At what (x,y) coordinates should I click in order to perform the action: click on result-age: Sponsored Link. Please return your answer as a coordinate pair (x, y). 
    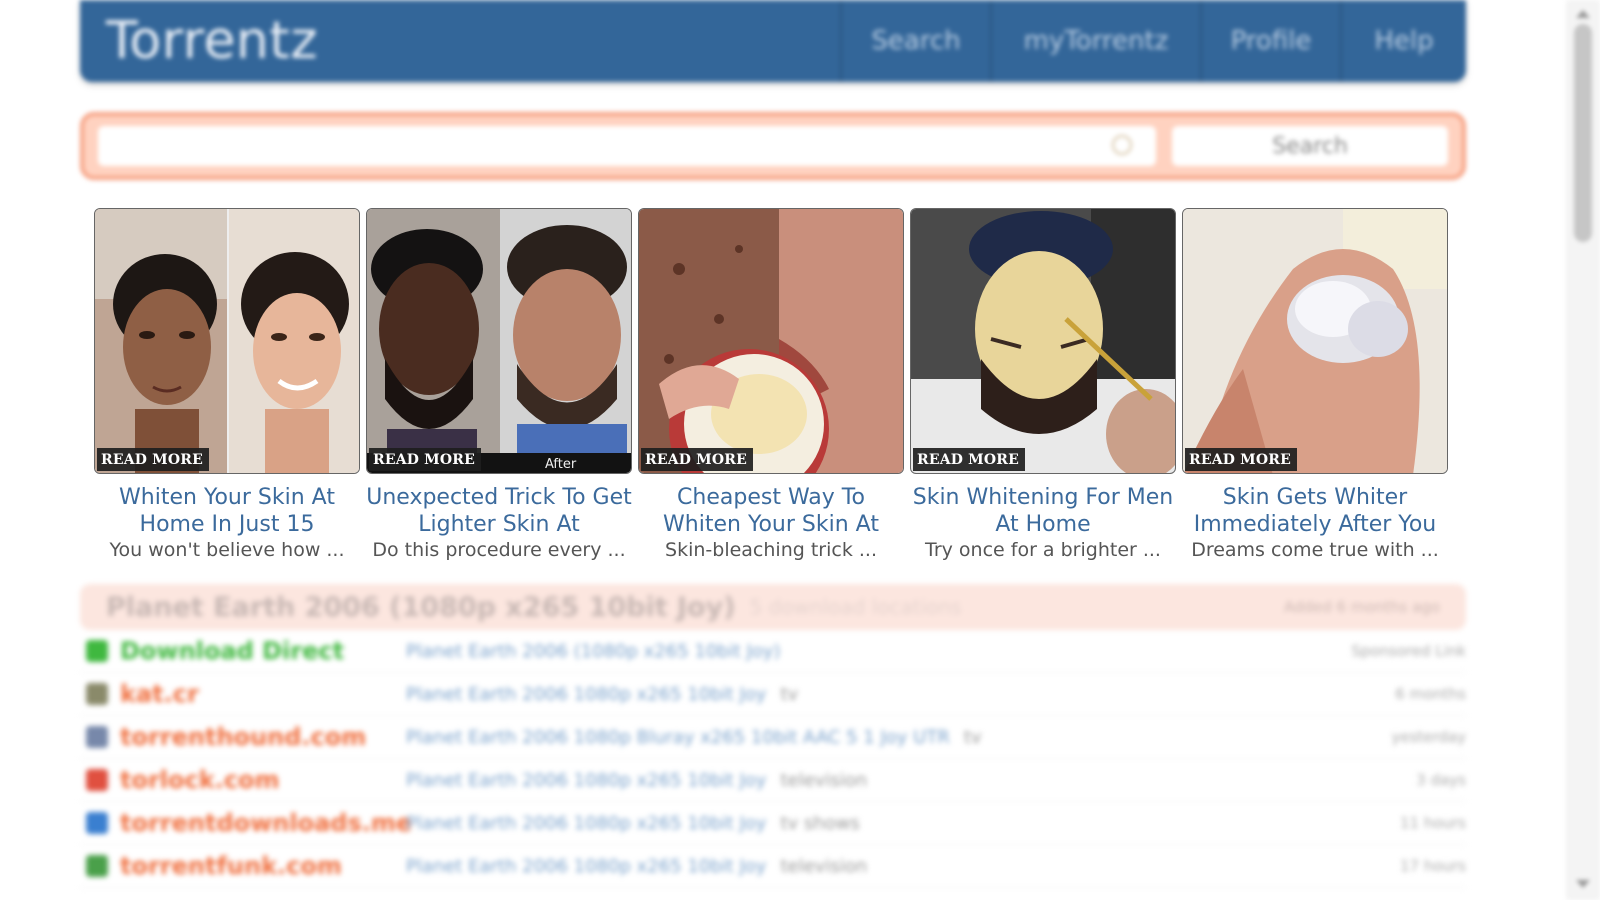
    Looking at the image, I should click on (1408, 651).